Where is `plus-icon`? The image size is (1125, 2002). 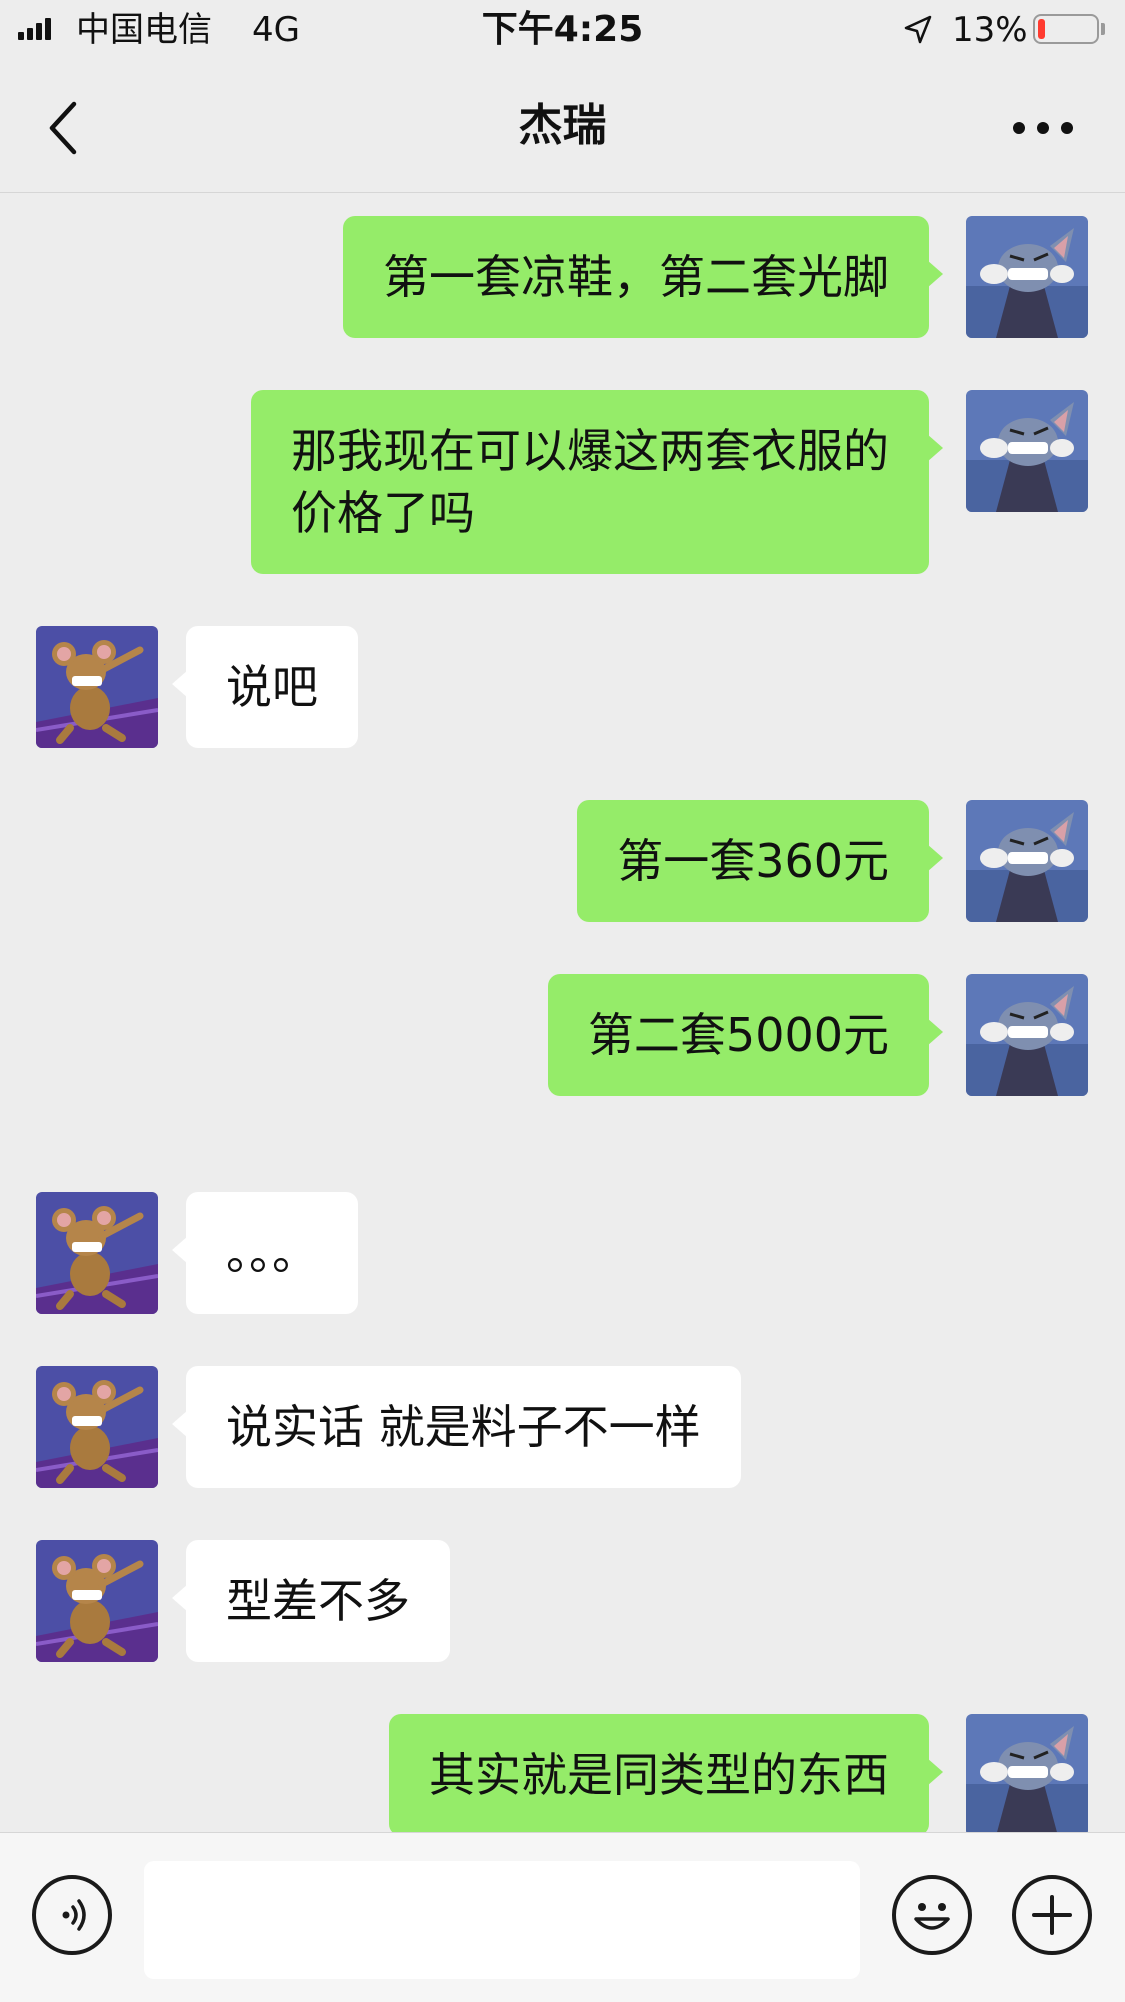 plus-icon is located at coordinates (1052, 1915).